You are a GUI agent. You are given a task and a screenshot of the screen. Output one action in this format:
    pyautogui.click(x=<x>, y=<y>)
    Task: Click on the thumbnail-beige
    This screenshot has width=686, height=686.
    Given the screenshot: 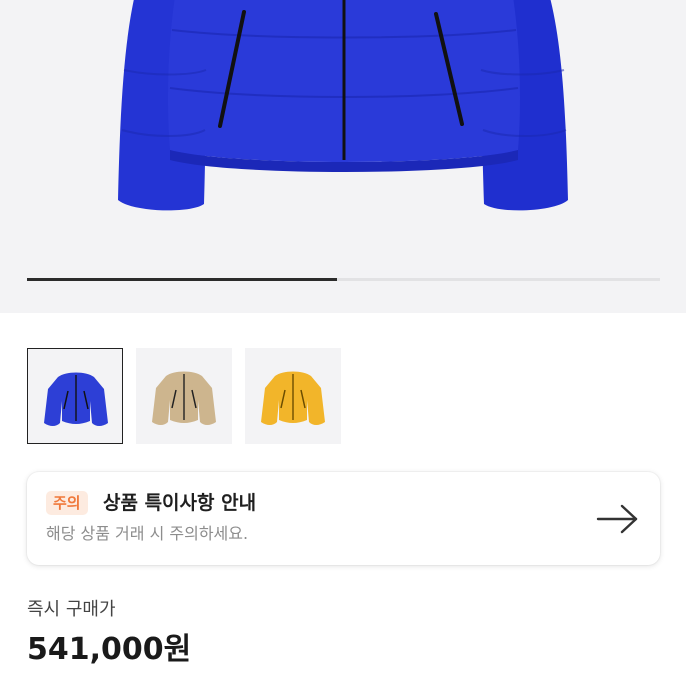 What is the action you would take?
    pyautogui.click(x=184, y=396)
    